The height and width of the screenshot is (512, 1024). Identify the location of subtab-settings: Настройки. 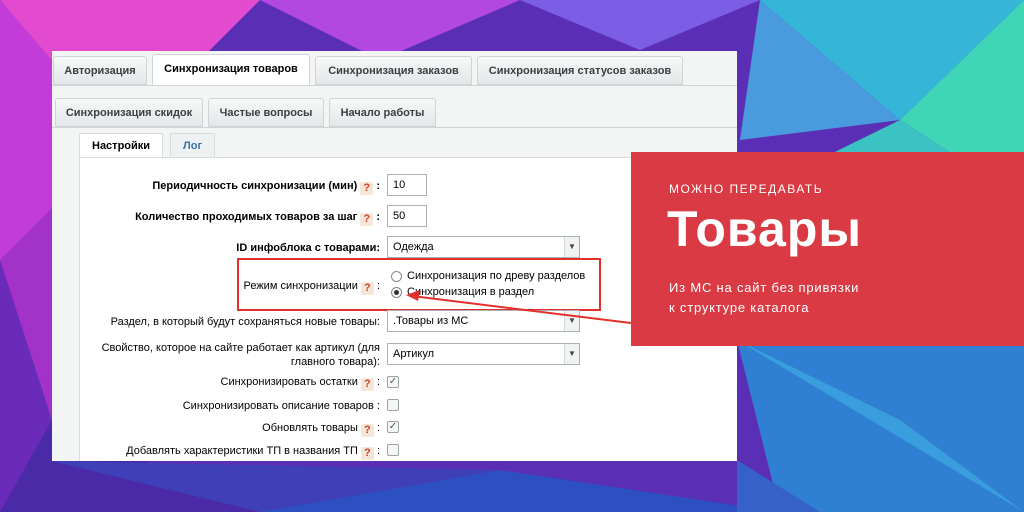
(121, 145).